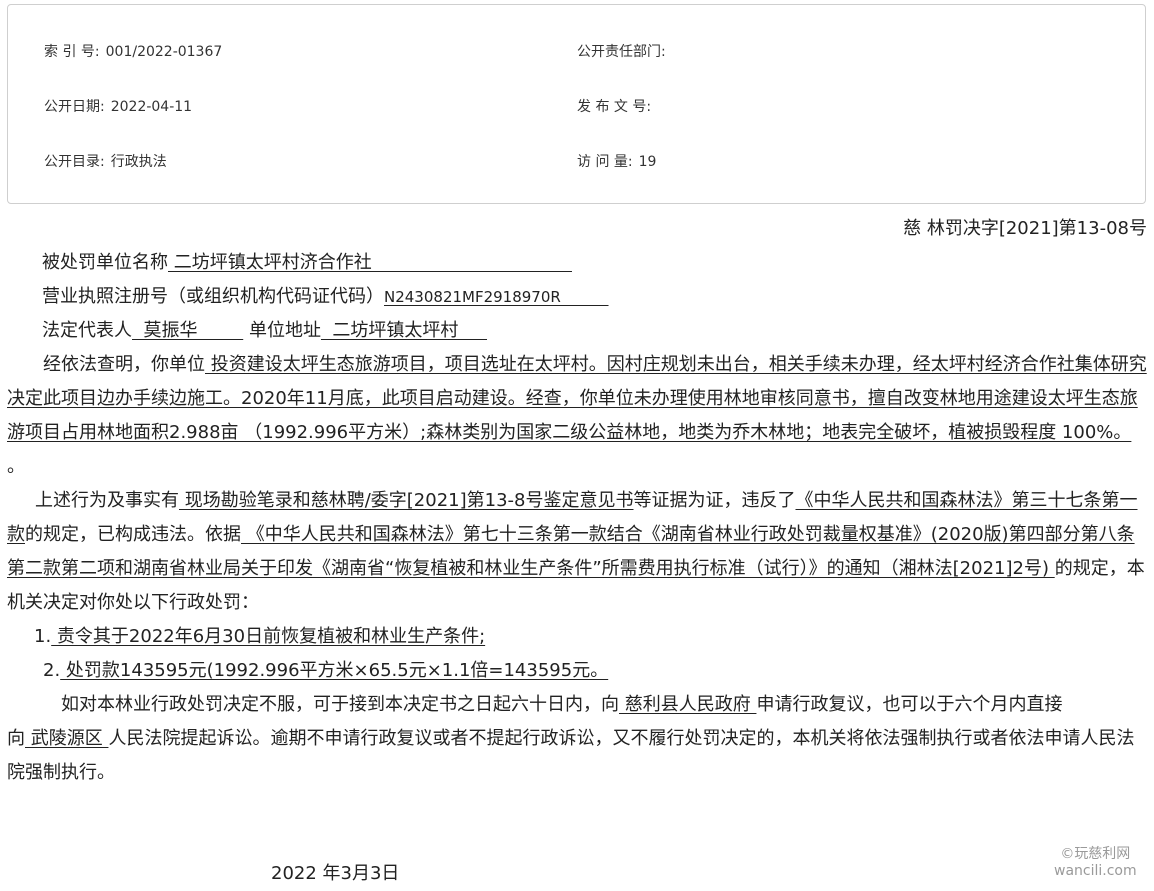 The image size is (1154, 891). I want to click on penalized-unit-line: 被处罚单位名称 二坊坪镇太坪村济合作社, so click(577, 263).